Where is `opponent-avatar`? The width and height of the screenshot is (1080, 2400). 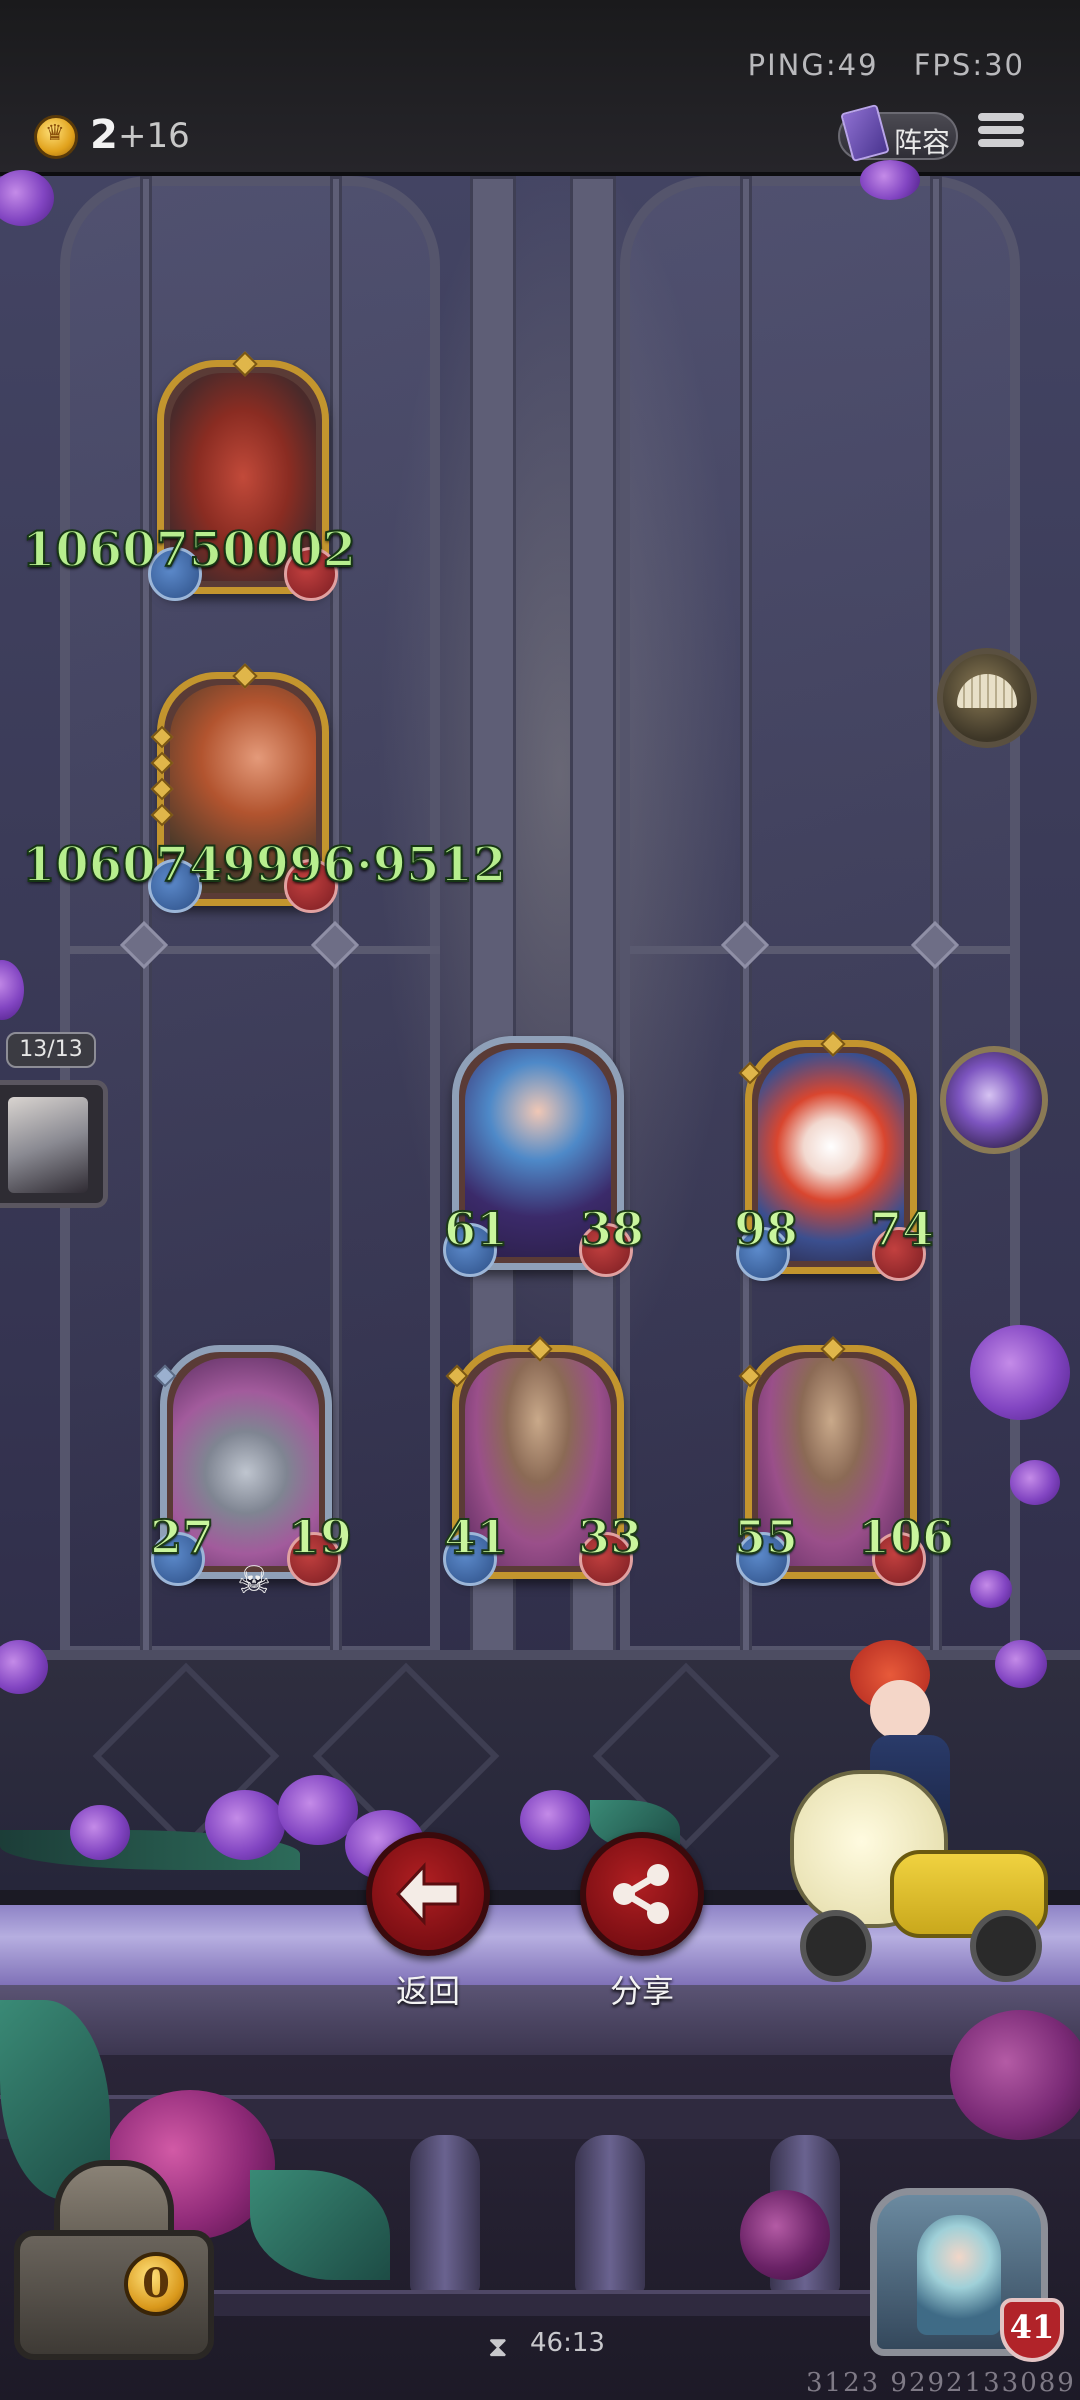
opponent-avatar is located at coordinates (54, 1144).